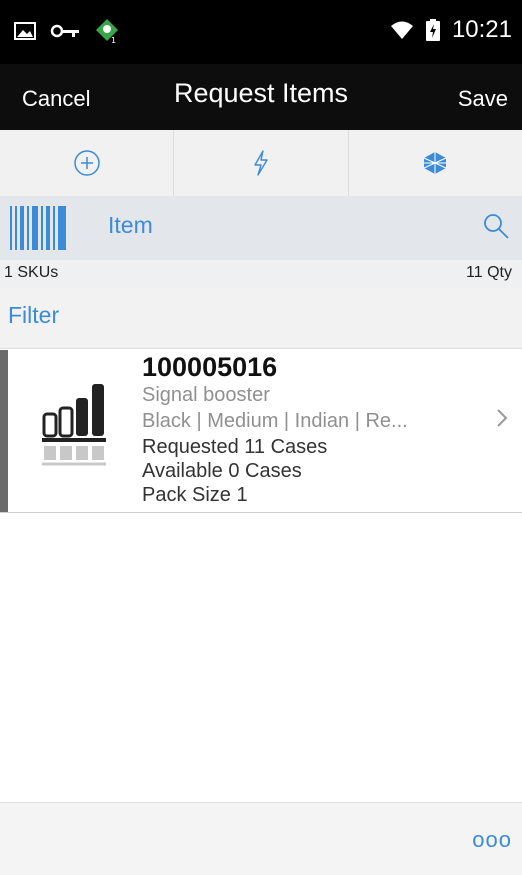  What do you see at coordinates (235, 447) in the screenshot?
I see `requested-quantity: Requested 11 Cases` at bounding box center [235, 447].